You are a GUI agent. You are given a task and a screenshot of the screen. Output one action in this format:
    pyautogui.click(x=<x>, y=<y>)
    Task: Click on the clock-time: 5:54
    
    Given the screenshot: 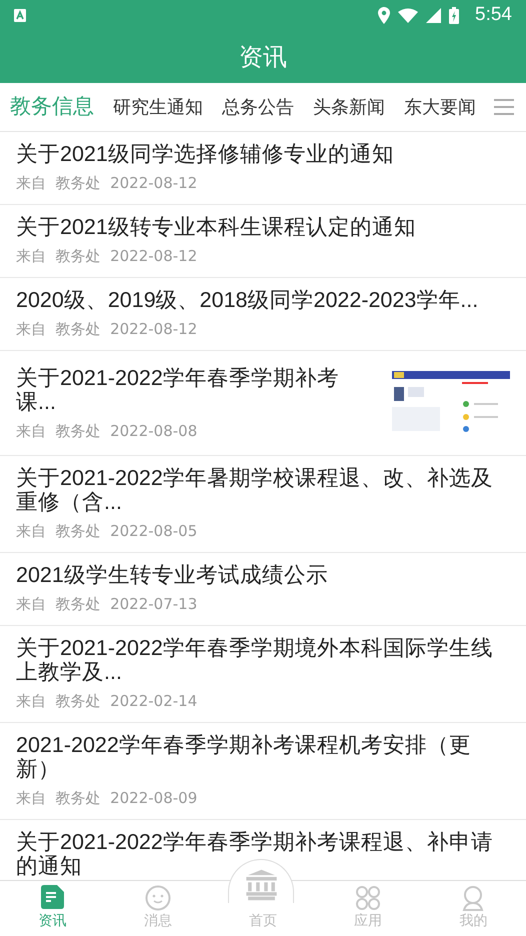 What is the action you would take?
    pyautogui.click(x=493, y=14)
    